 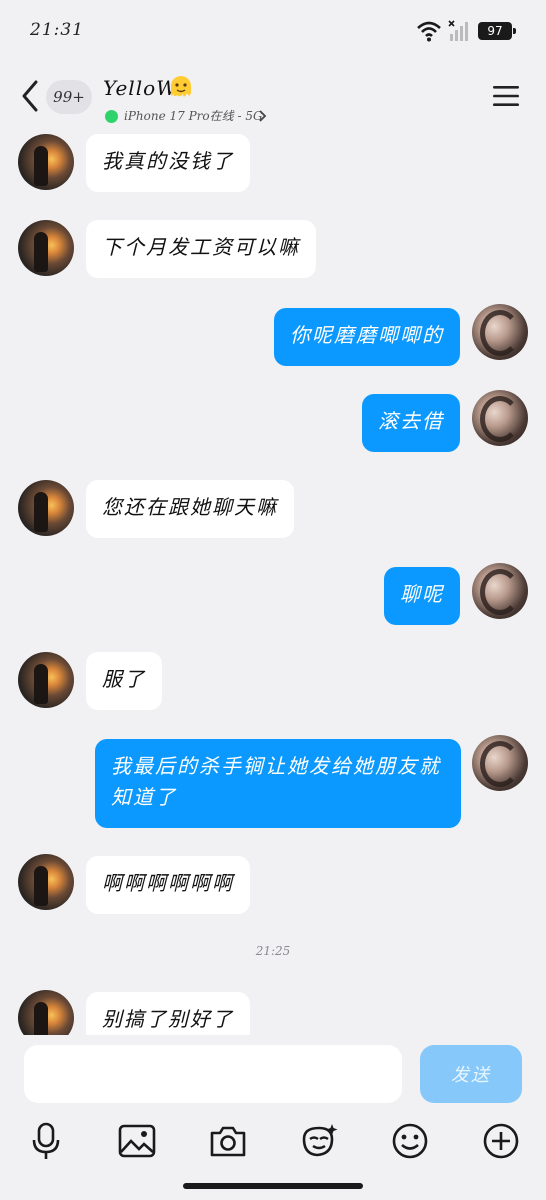 What do you see at coordinates (429, 31) in the screenshot?
I see `wifi-icon` at bounding box center [429, 31].